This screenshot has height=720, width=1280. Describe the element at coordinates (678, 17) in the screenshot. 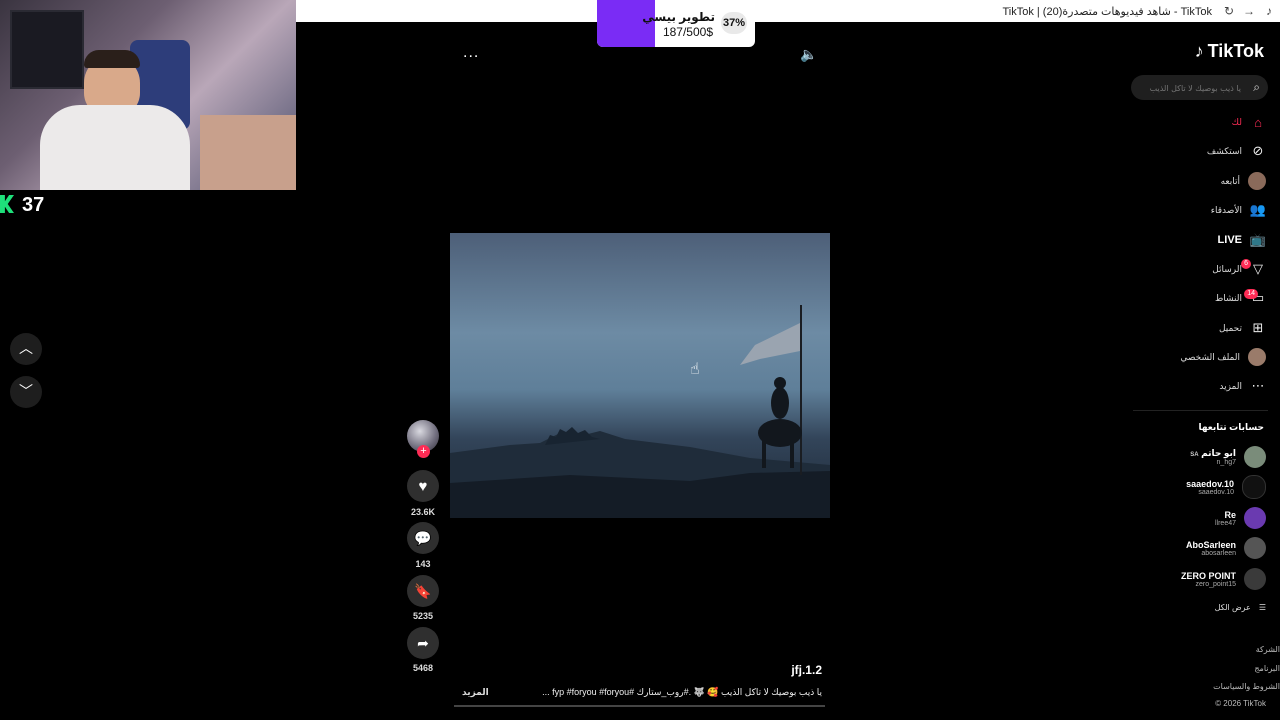

I see `donation-title: تطوير بيسي` at that location.